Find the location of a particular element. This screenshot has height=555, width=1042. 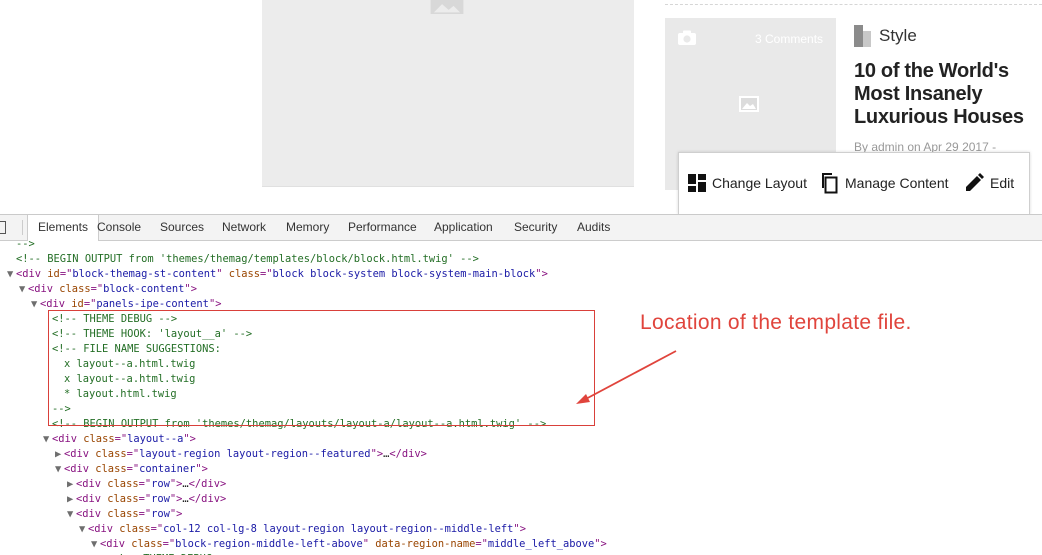

dom-element-node: ▼ <div class="layout--a"> is located at coordinates (119, 439).